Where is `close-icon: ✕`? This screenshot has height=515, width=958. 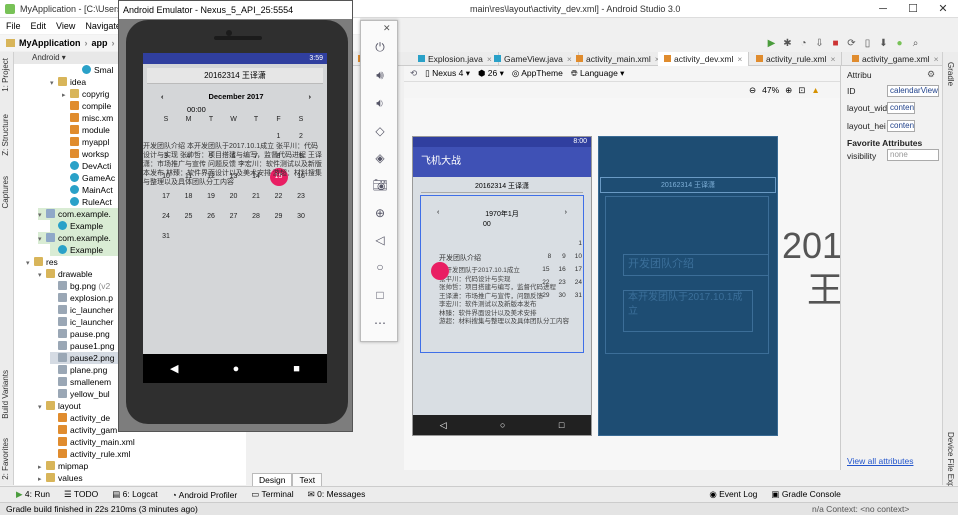 close-icon: ✕ is located at coordinates (387, 28).